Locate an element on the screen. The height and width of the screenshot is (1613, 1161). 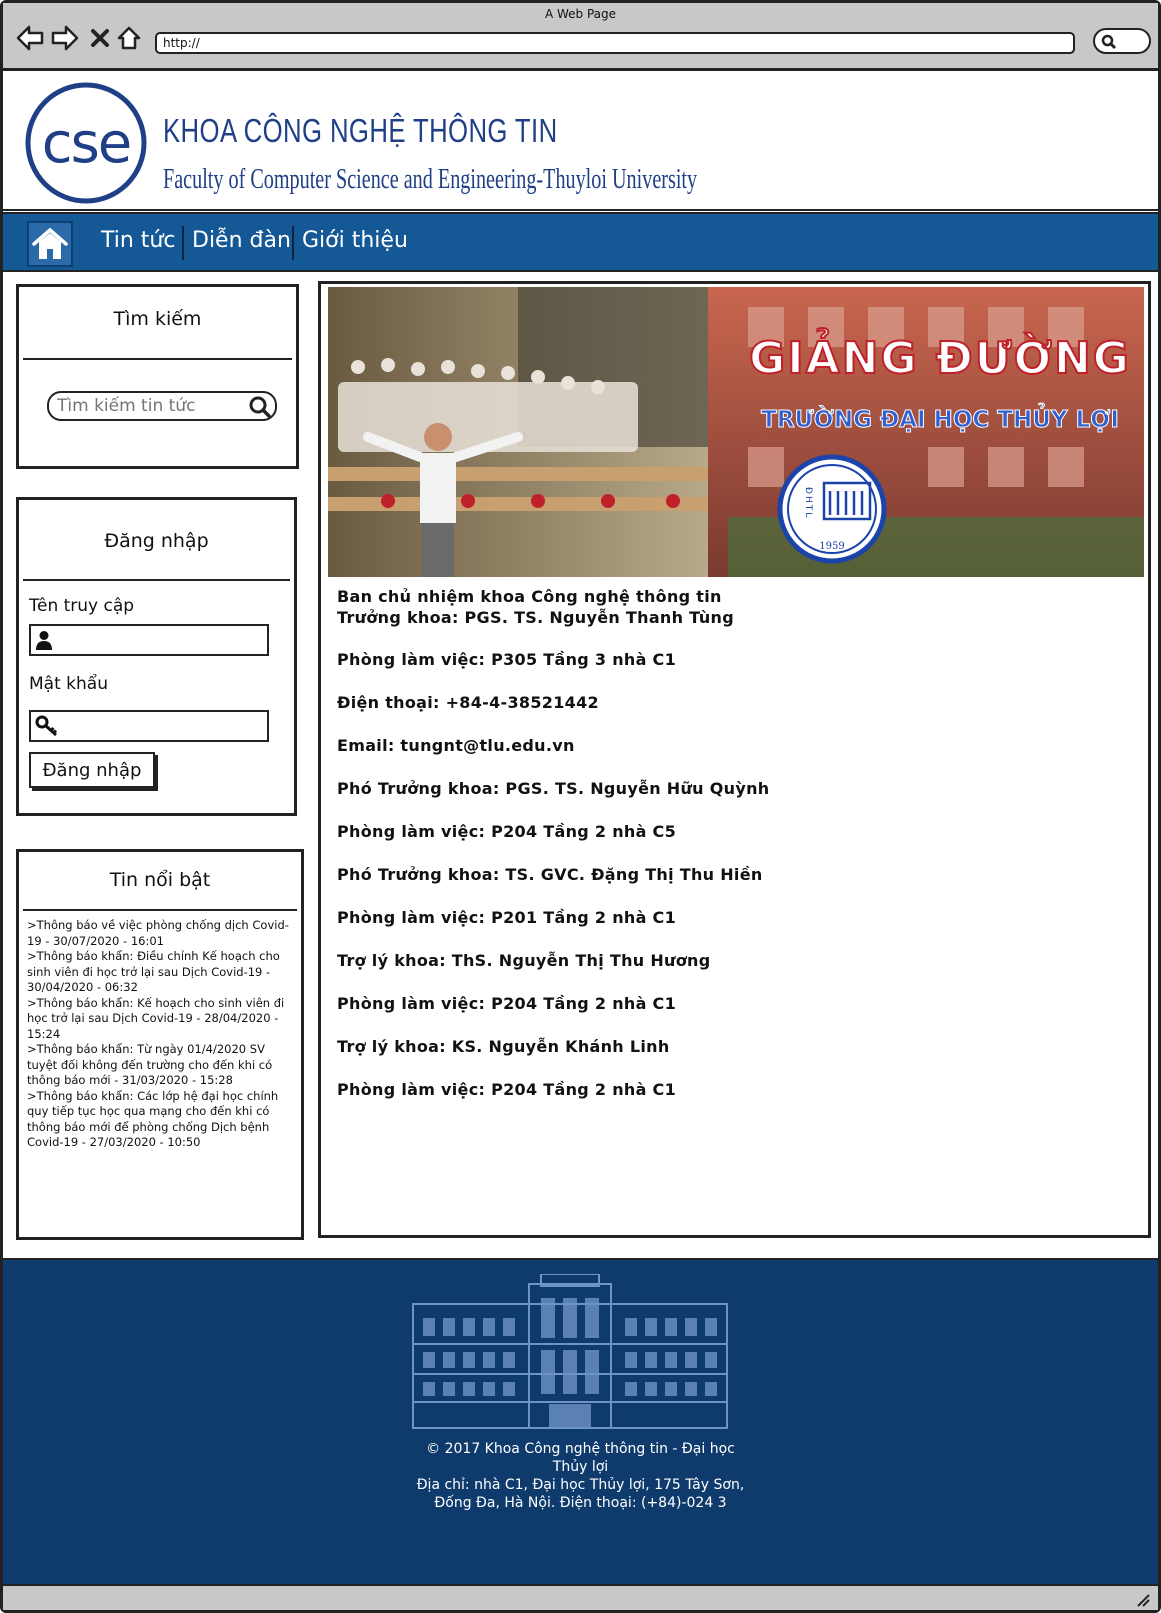
login-panel-title: Đăng nhập is located at coordinates (156, 541).